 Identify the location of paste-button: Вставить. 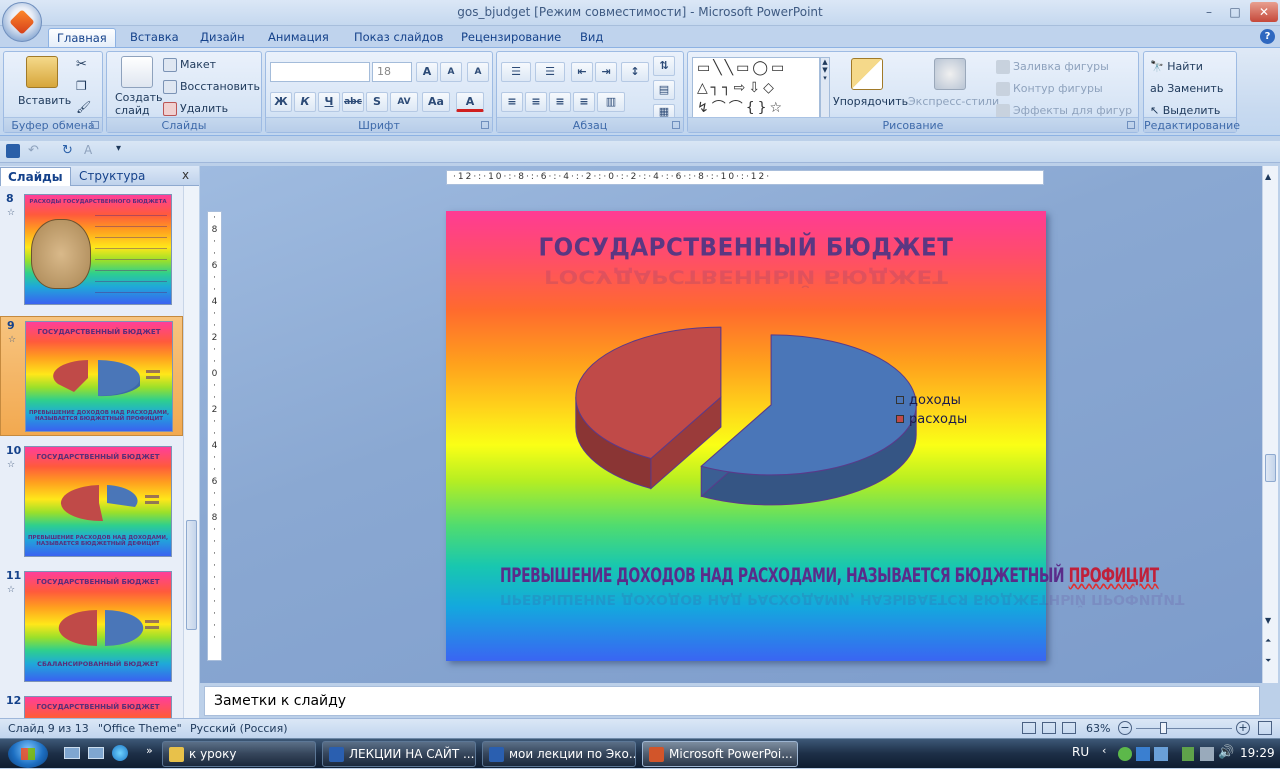
(44, 100).